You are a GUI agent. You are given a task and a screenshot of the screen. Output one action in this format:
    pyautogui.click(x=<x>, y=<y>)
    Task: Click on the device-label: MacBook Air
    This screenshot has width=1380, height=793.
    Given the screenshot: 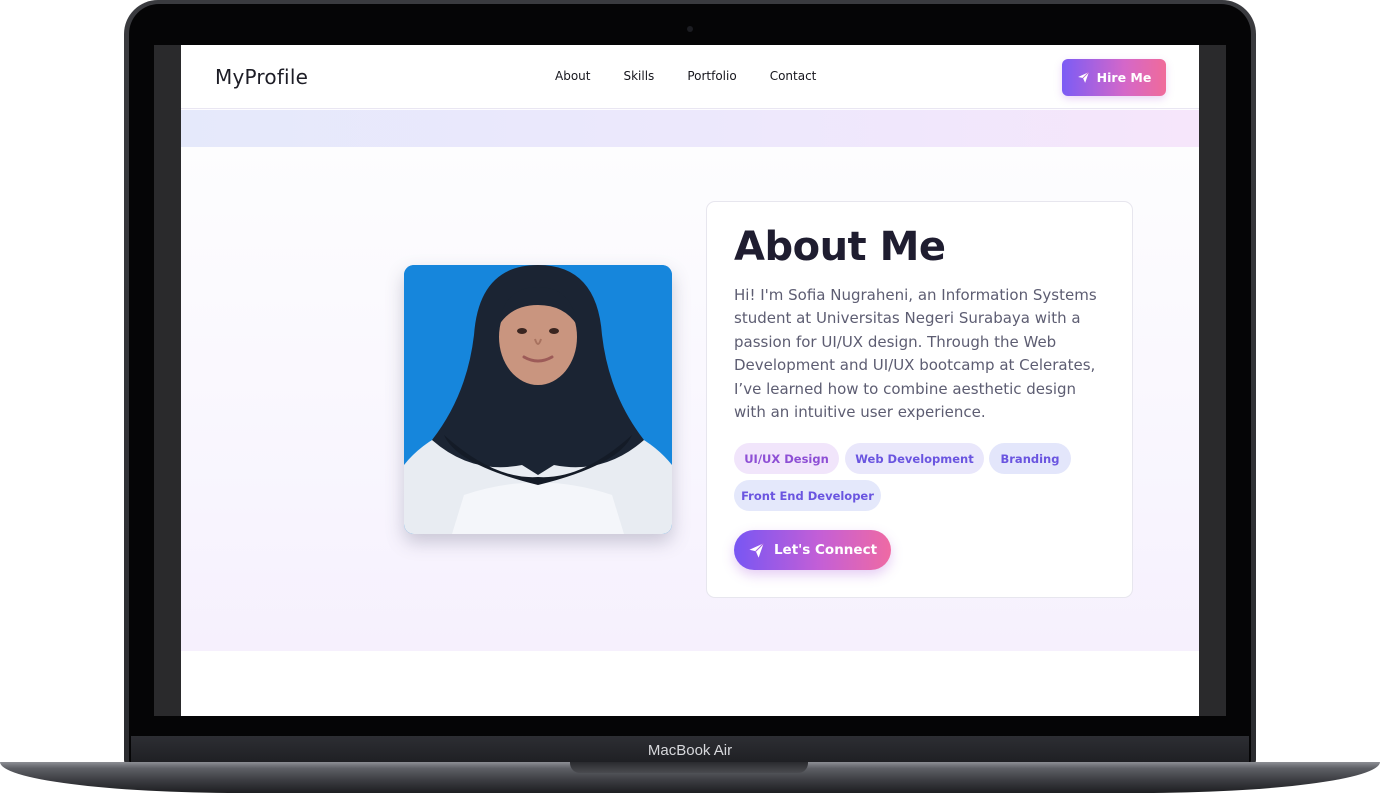 What is the action you would take?
    pyautogui.click(x=690, y=750)
    